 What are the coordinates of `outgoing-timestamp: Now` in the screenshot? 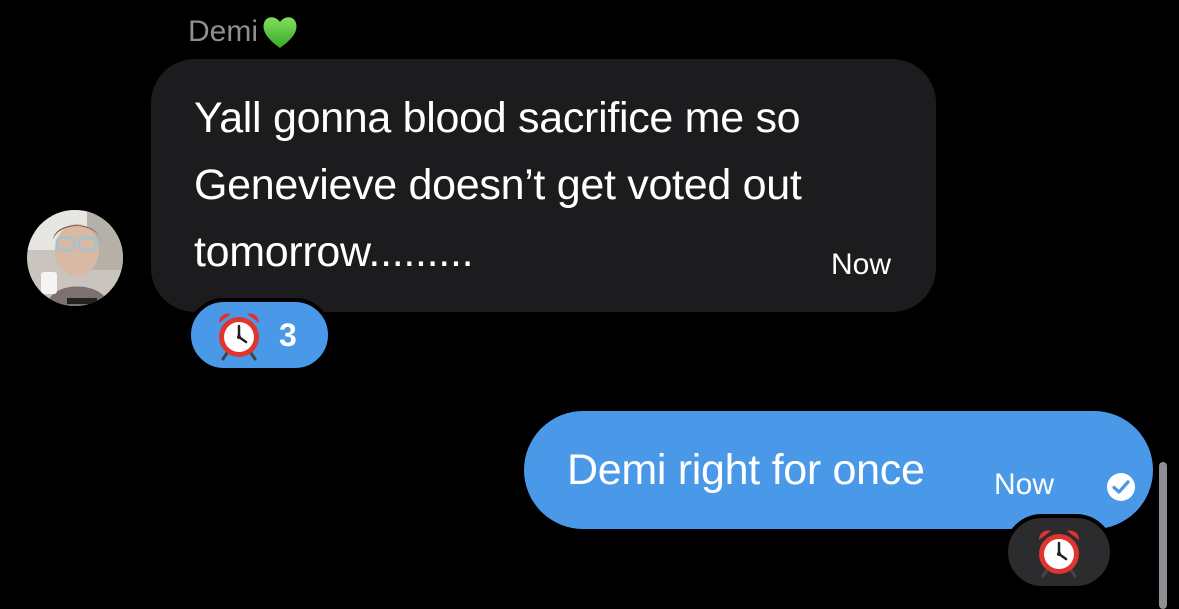 It's located at (1024, 484).